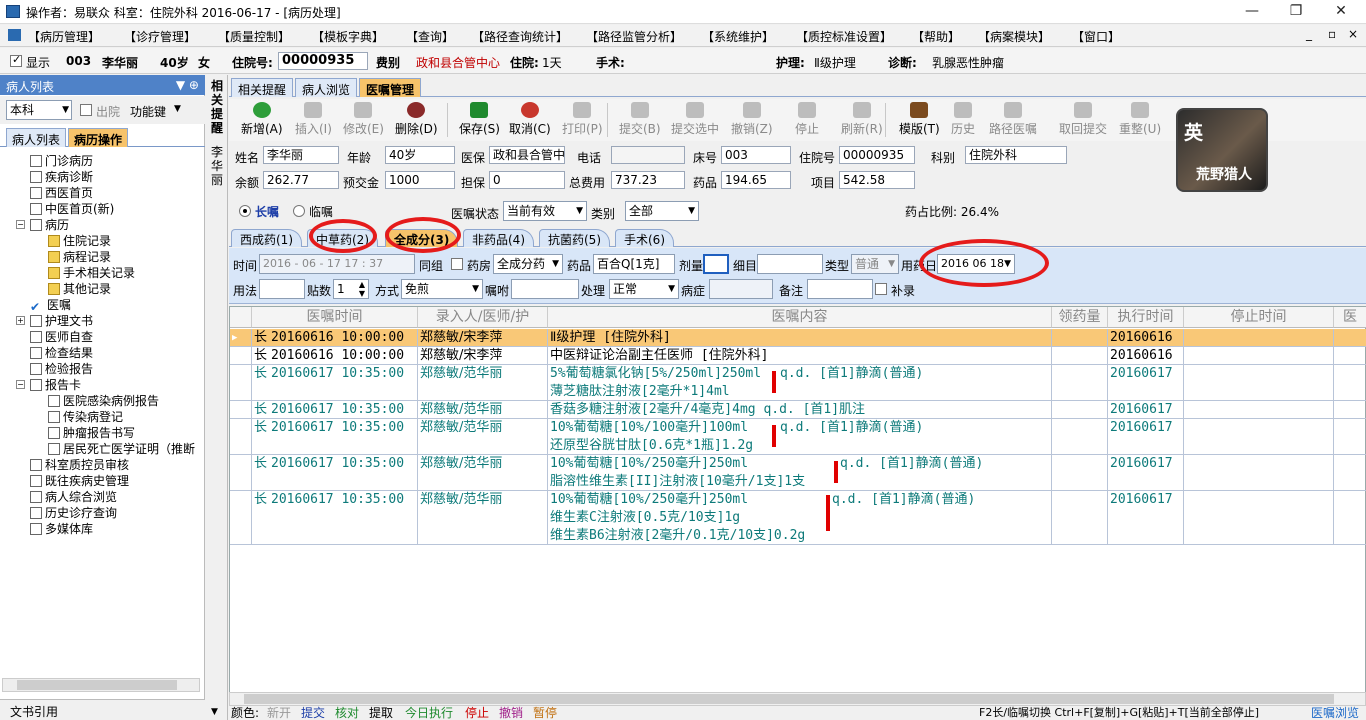  Describe the element at coordinates (91, 433) in the screenshot. I see `tree-item: 肿瘤报告书写` at that location.